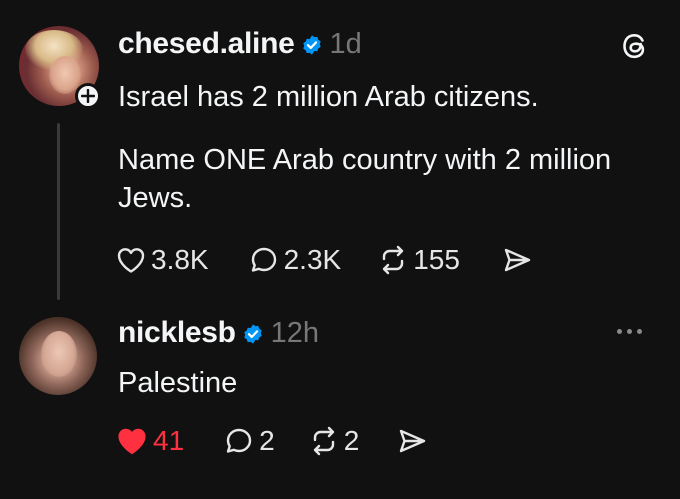  I want to click on post-header: chesed.aline 1d, so click(240, 44).